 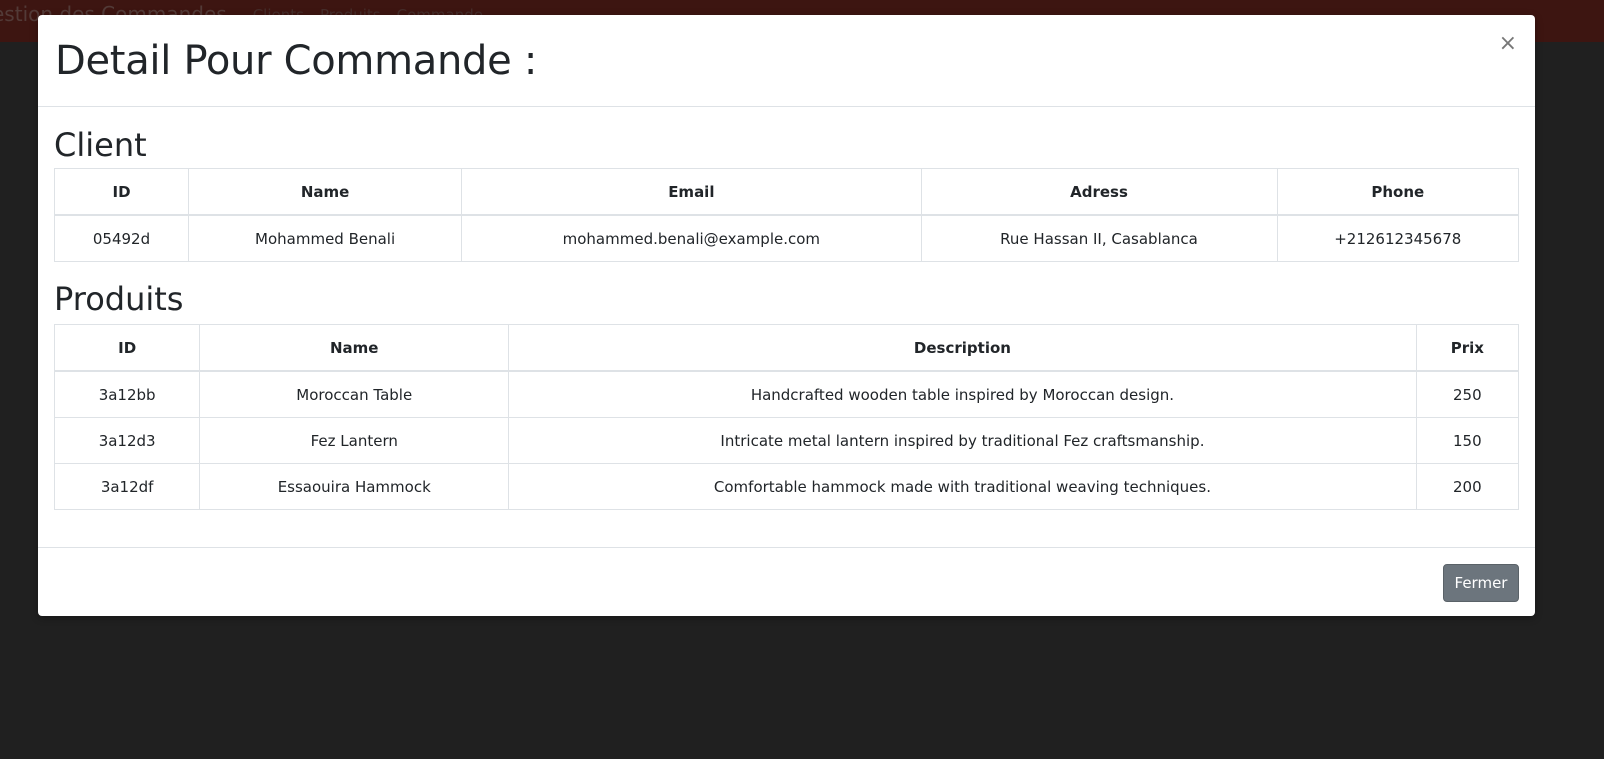 What do you see at coordinates (354, 486) in the screenshot?
I see `product-name-cell: Essaouira Hammock` at bounding box center [354, 486].